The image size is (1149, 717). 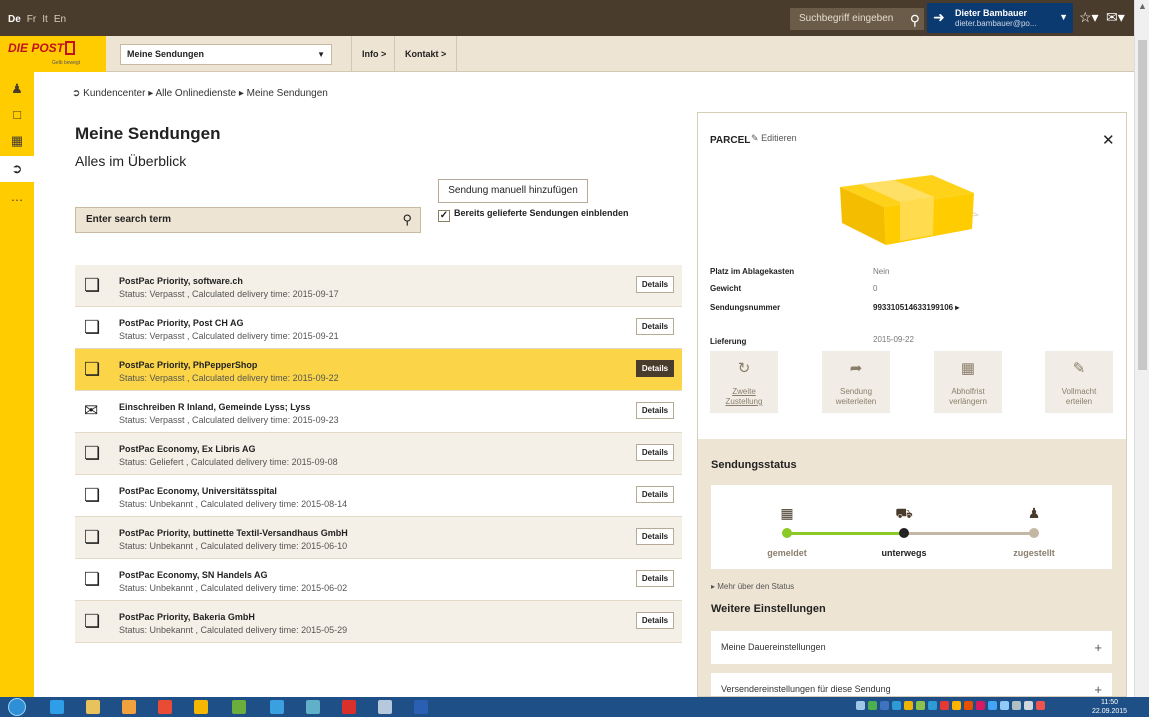 What do you see at coordinates (1142, 6) in the screenshot?
I see `scroll-up-icon: ▲` at bounding box center [1142, 6].